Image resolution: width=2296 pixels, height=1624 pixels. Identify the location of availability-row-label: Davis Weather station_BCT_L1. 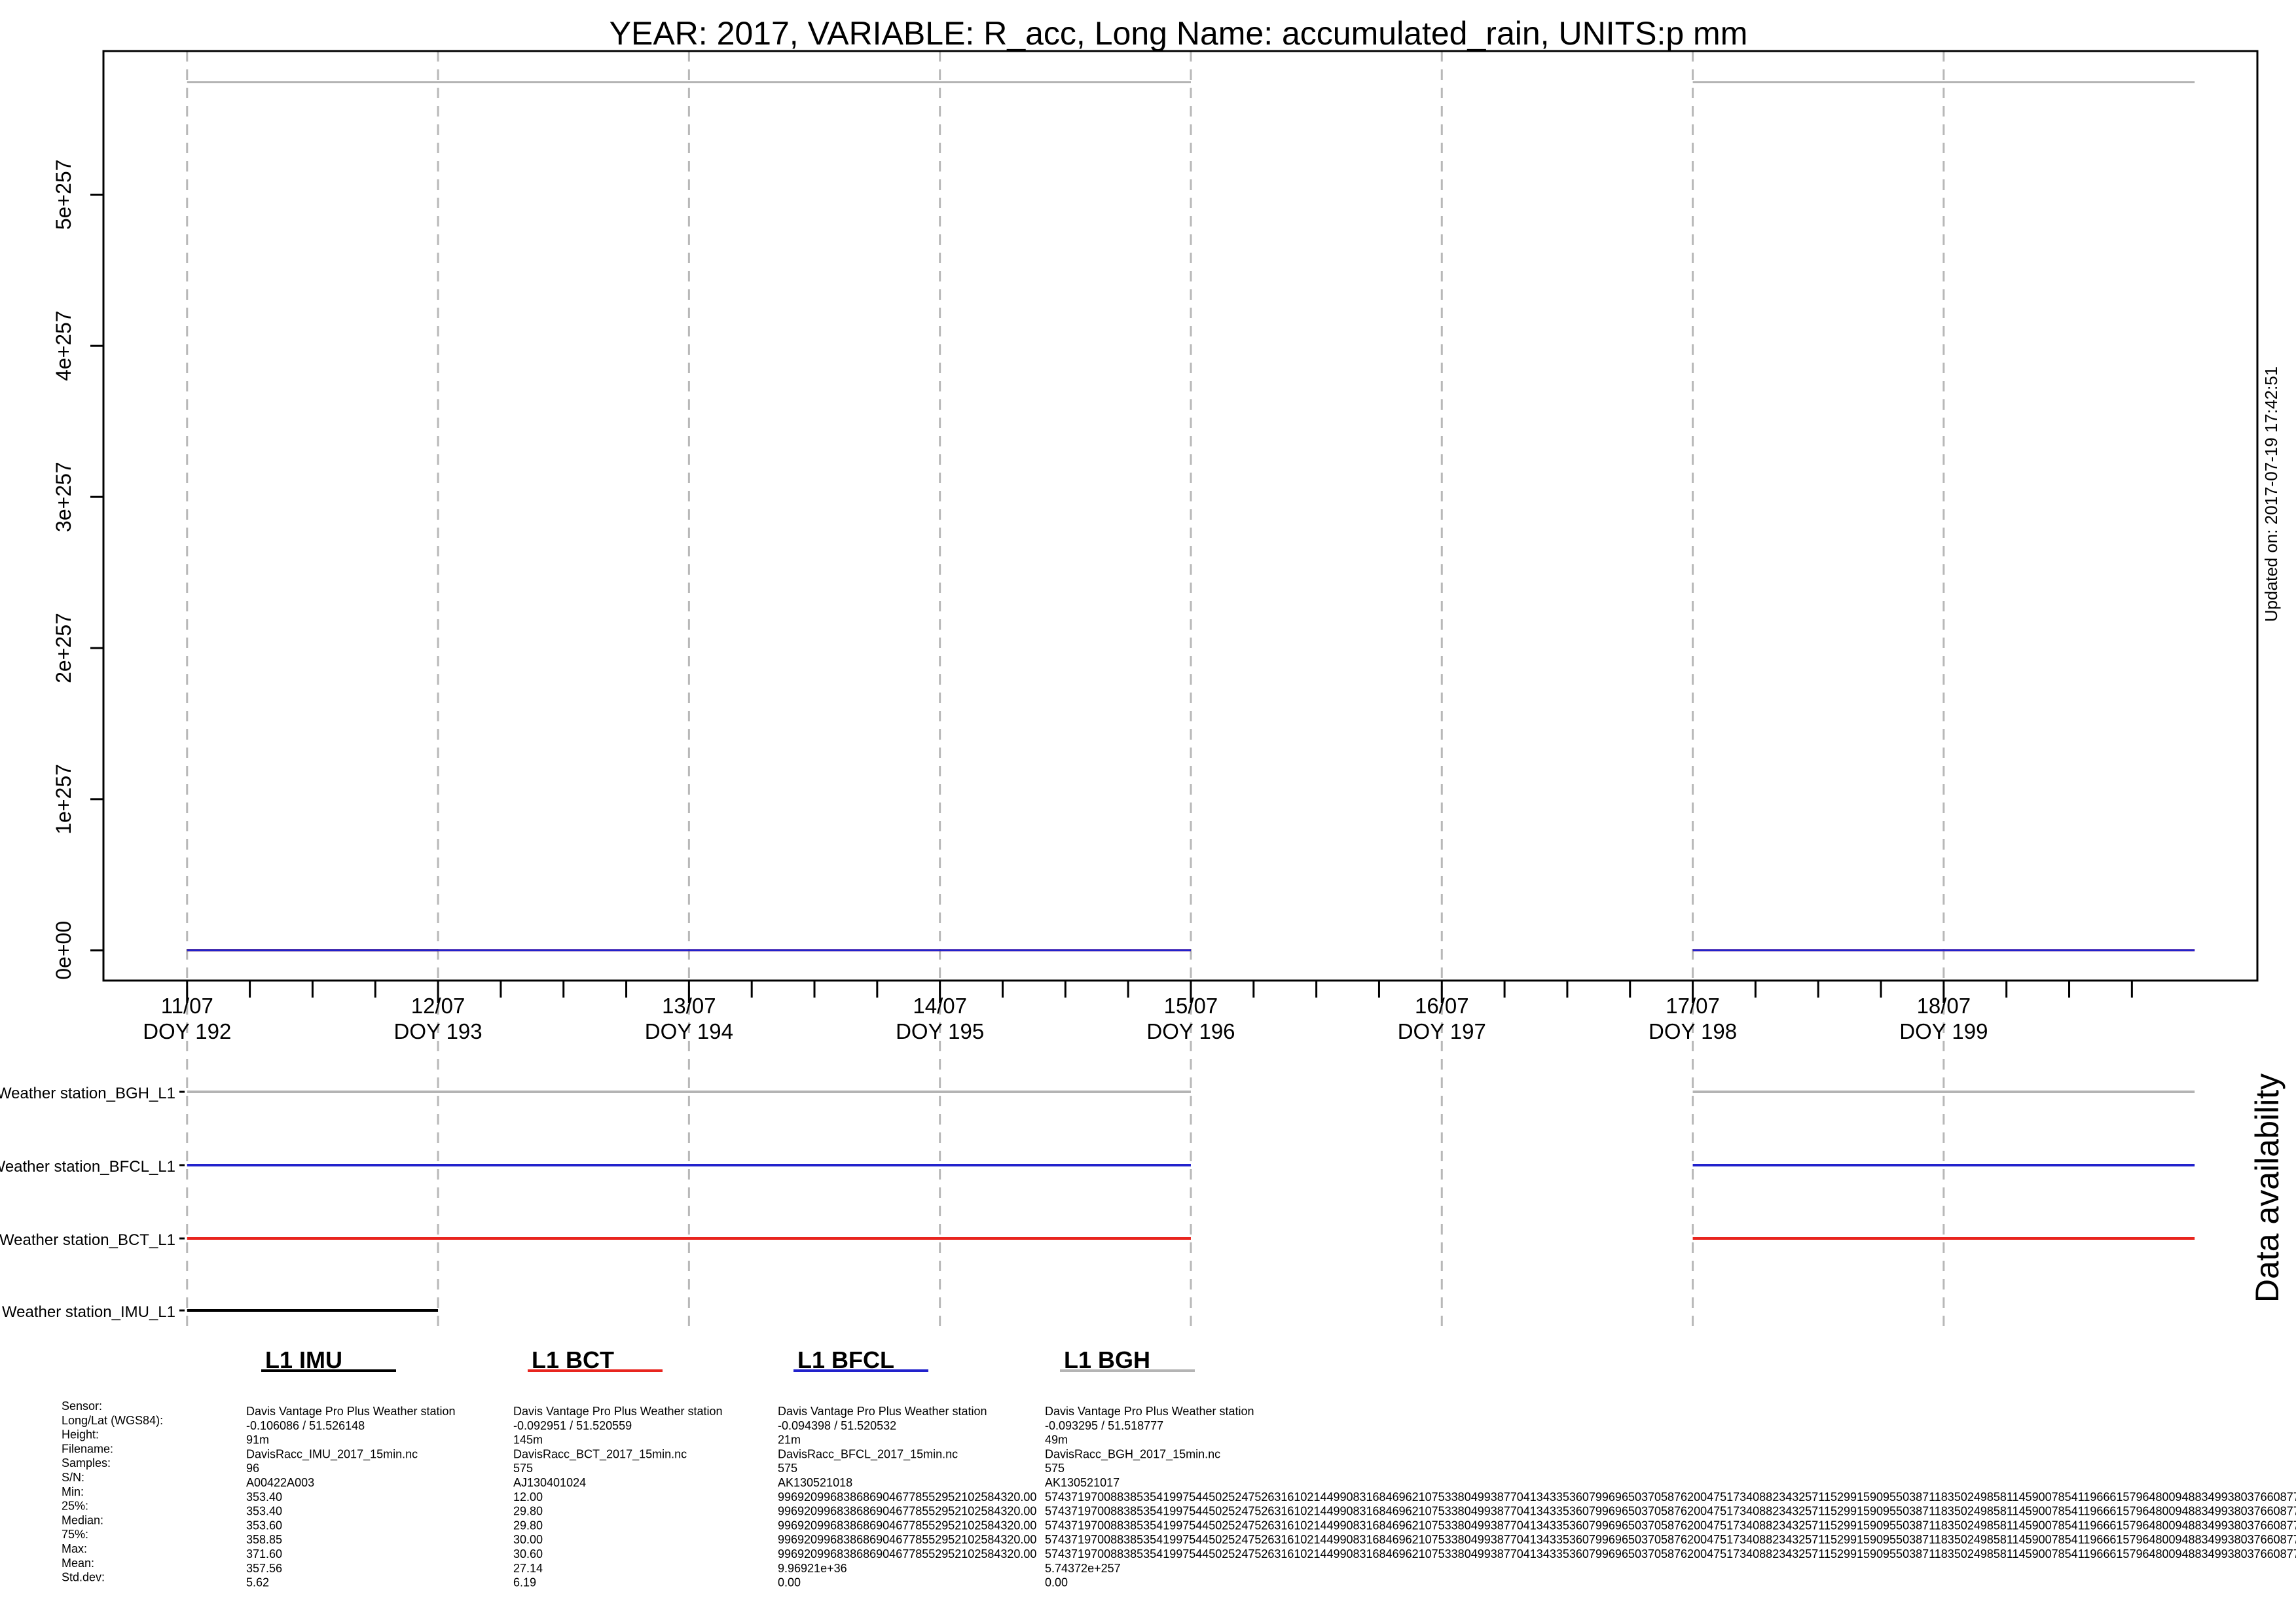
(87, 1240).